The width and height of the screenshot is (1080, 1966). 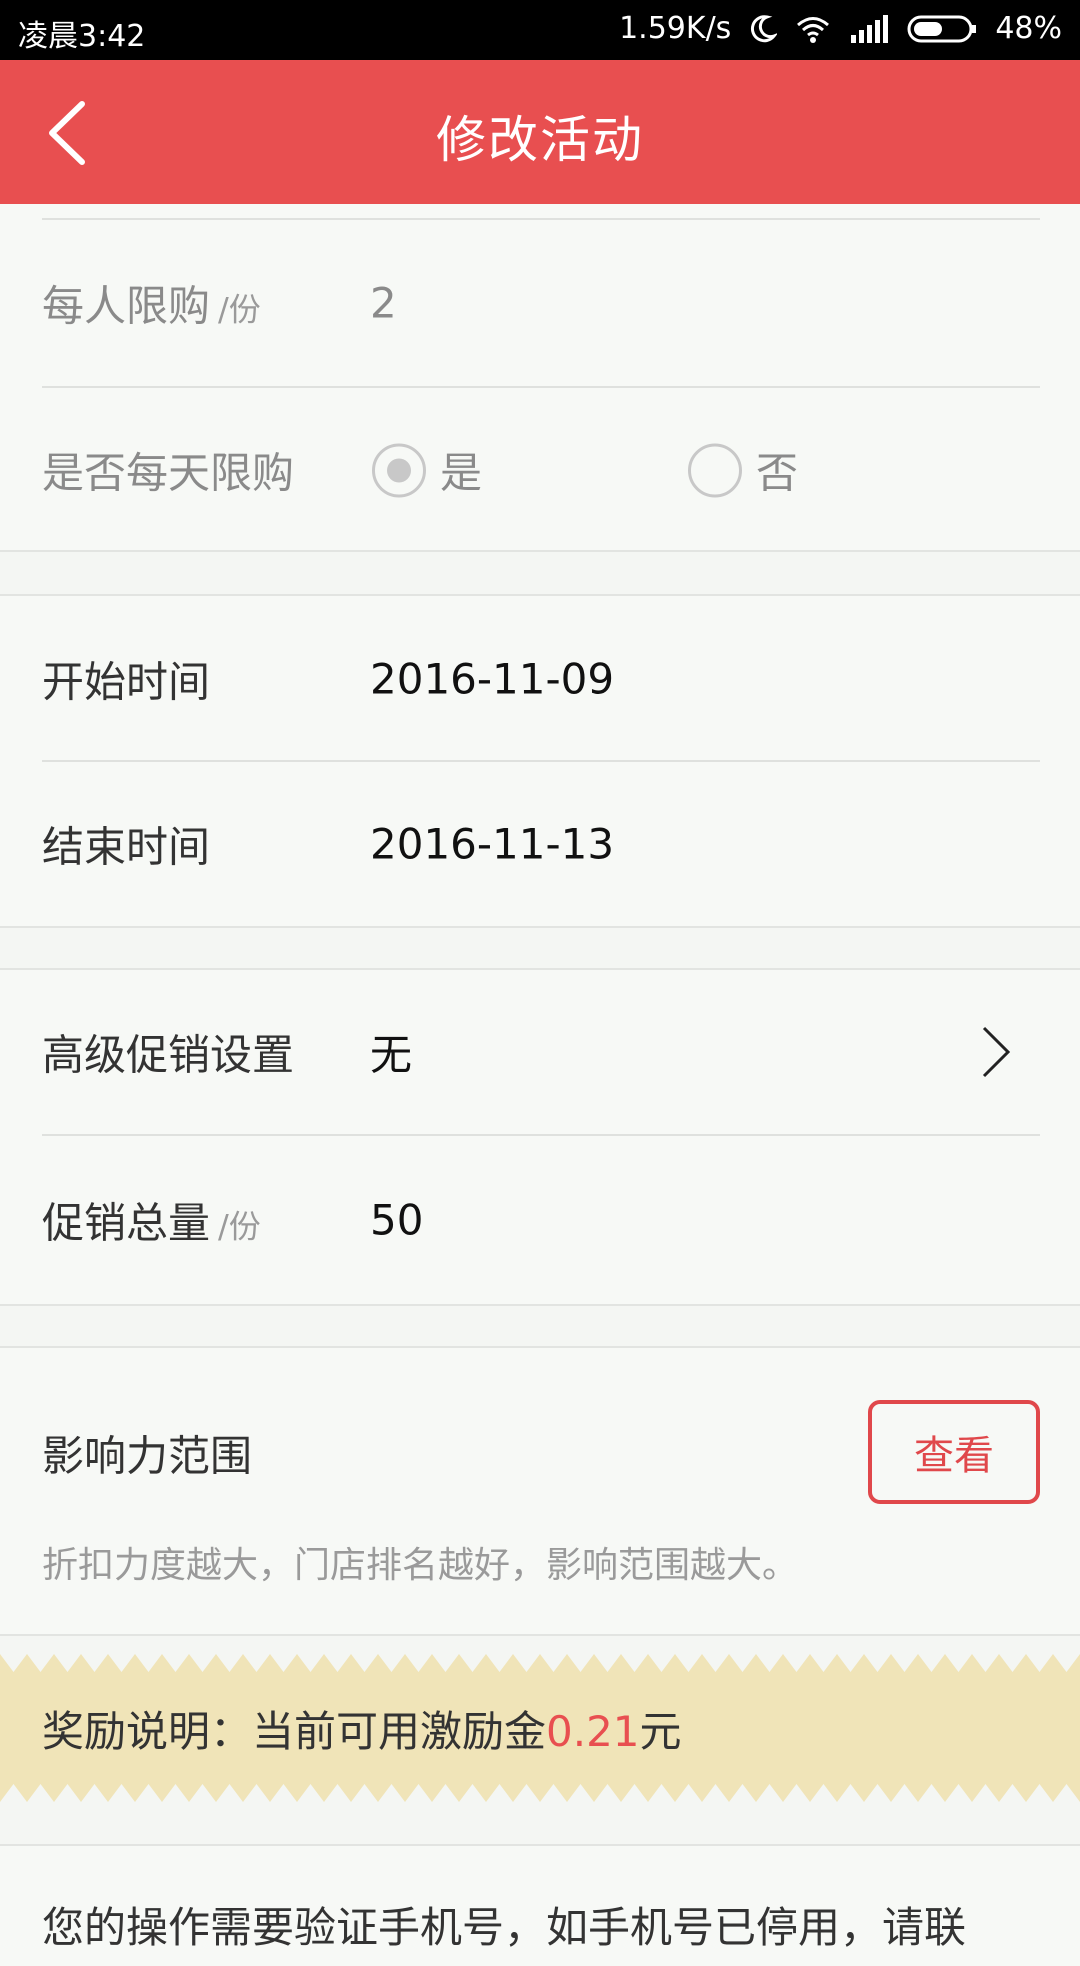 I want to click on end-time-row: 结束时间 2016-11-13, so click(x=541, y=844).